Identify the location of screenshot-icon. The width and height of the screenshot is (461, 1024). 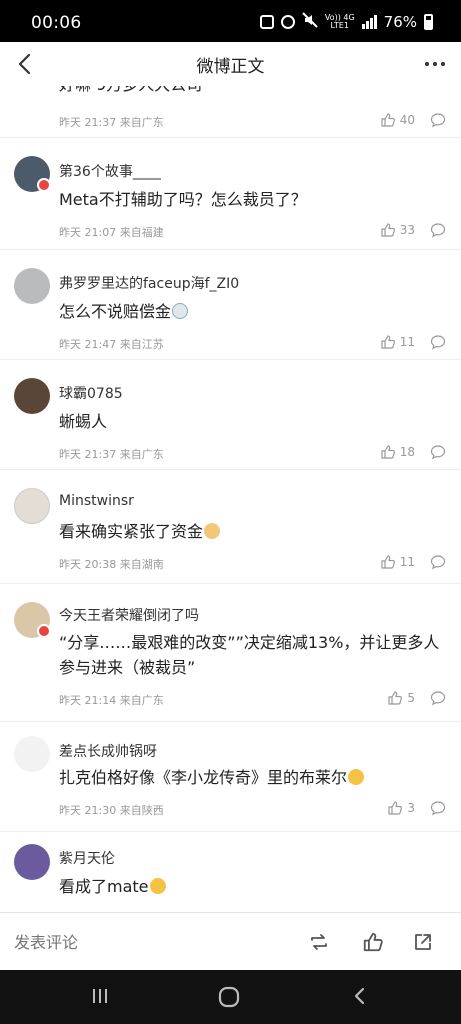
(266, 22).